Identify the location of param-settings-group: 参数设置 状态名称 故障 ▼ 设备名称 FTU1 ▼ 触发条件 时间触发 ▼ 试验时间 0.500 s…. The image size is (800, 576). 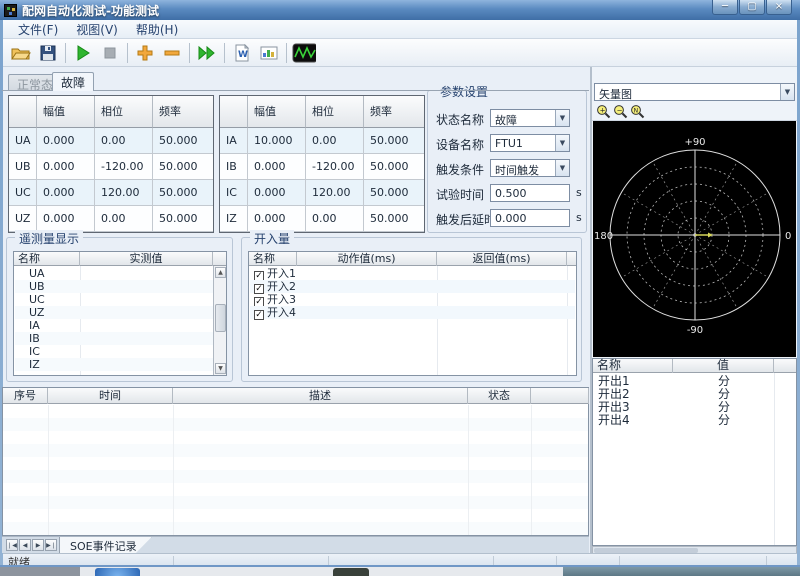
(507, 158).